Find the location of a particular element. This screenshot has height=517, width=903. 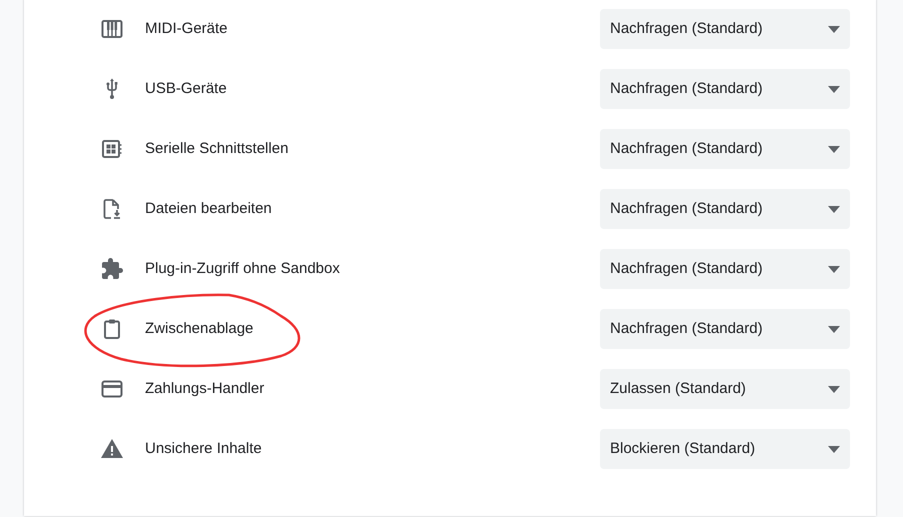

permission-dropdown: Zulassen (Standard) is located at coordinates (725, 389).